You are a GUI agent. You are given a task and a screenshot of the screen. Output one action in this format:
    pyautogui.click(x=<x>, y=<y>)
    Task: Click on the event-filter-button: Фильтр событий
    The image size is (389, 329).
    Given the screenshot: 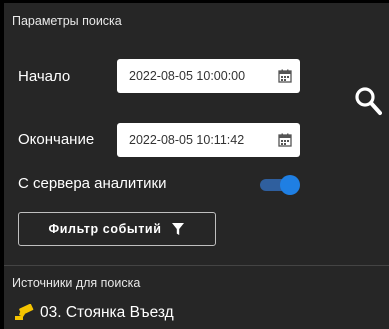 What is the action you would take?
    pyautogui.click(x=117, y=229)
    